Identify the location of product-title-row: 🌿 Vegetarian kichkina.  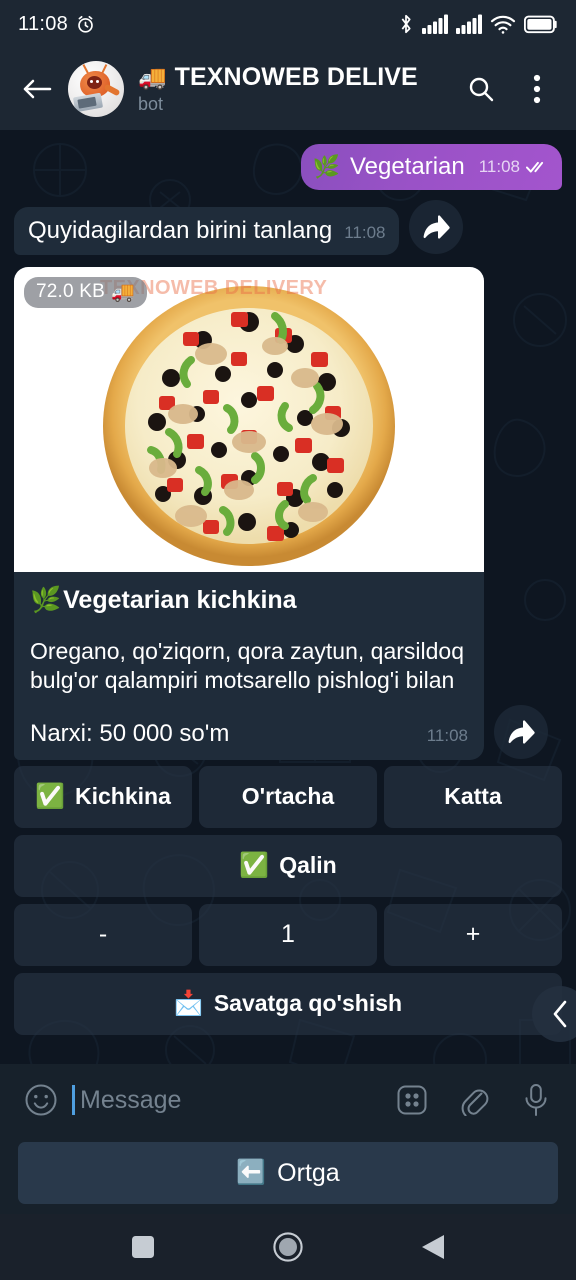
(249, 600).